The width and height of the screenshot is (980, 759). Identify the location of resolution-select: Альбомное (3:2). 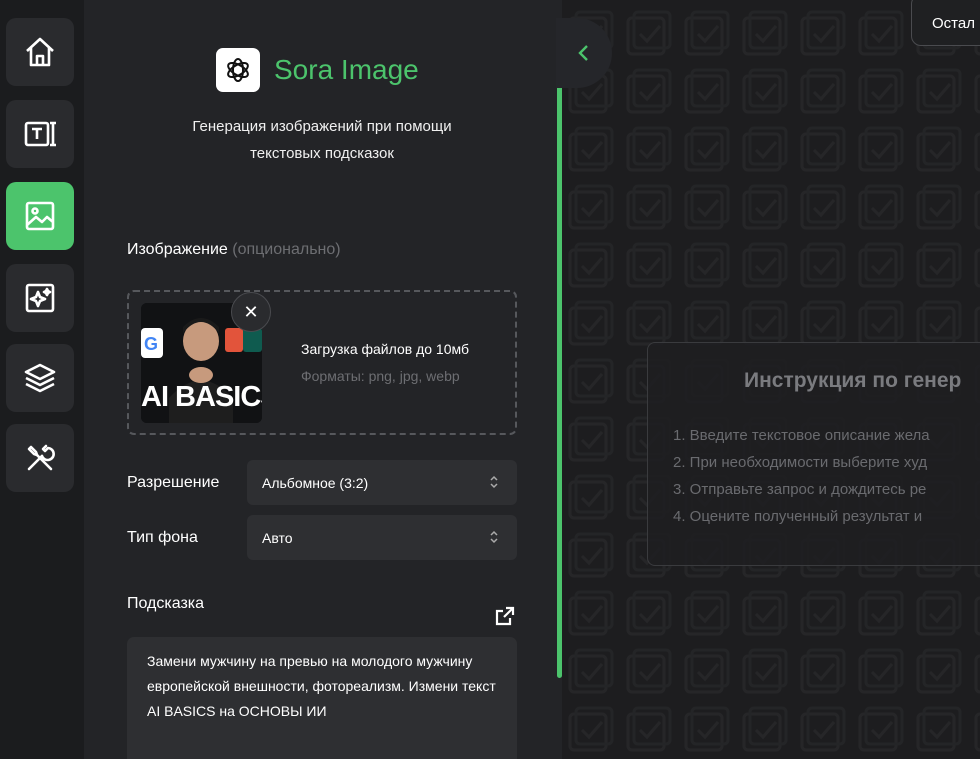
(382, 482).